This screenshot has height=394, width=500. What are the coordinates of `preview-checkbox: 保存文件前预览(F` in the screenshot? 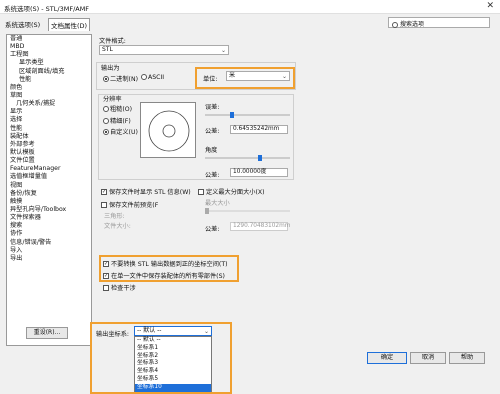 It's located at (129, 204).